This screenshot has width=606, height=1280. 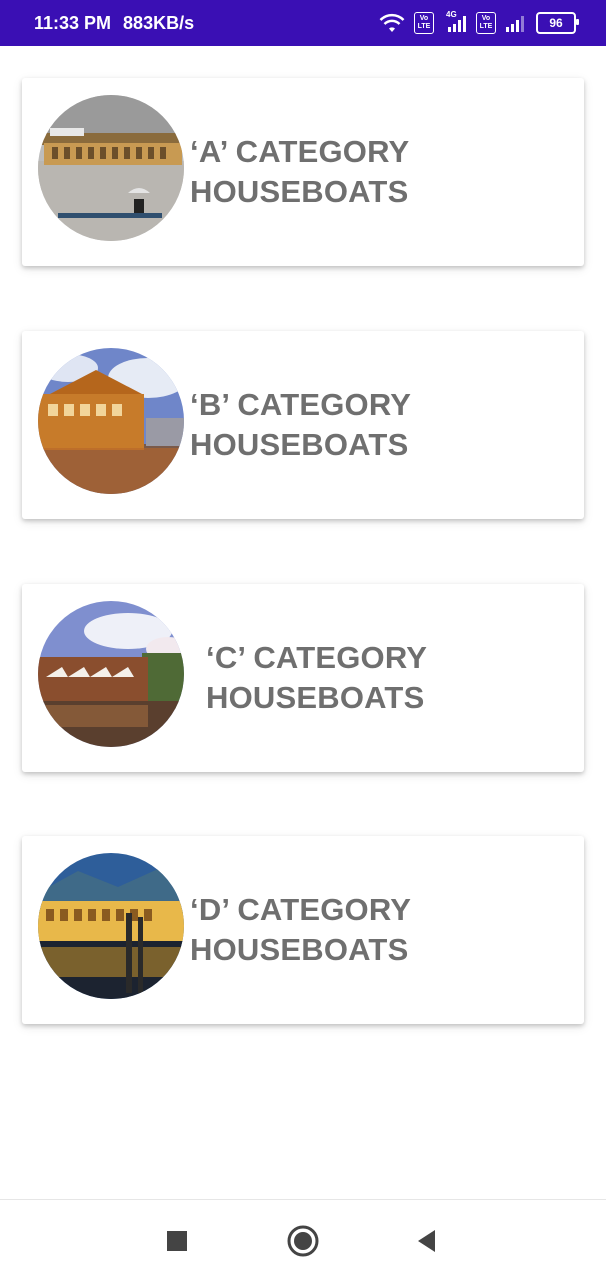 I want to click on battery-level: 96, so click(x=556, y=23).